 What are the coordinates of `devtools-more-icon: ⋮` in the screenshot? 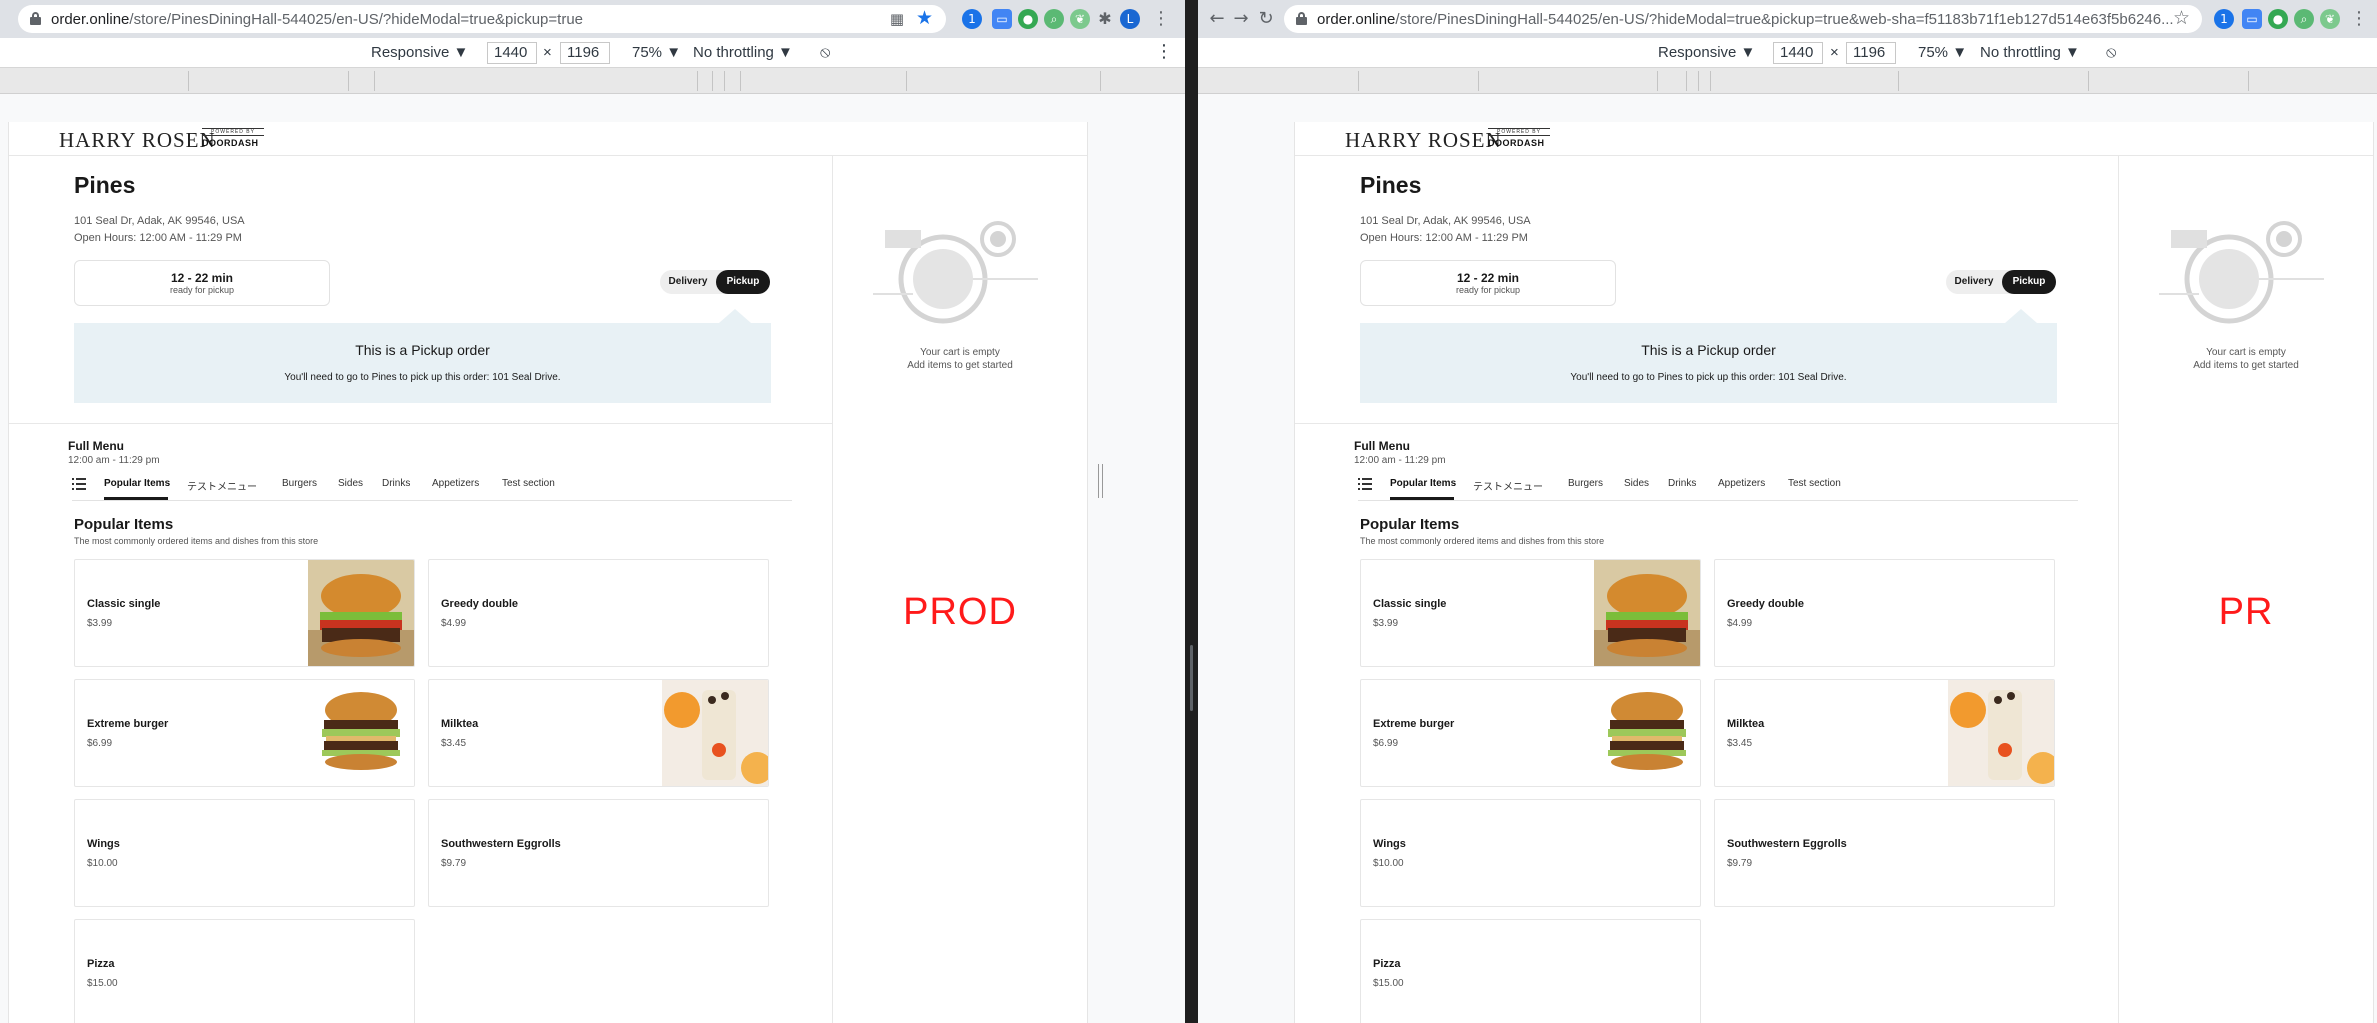 It's located at (1164, 51).